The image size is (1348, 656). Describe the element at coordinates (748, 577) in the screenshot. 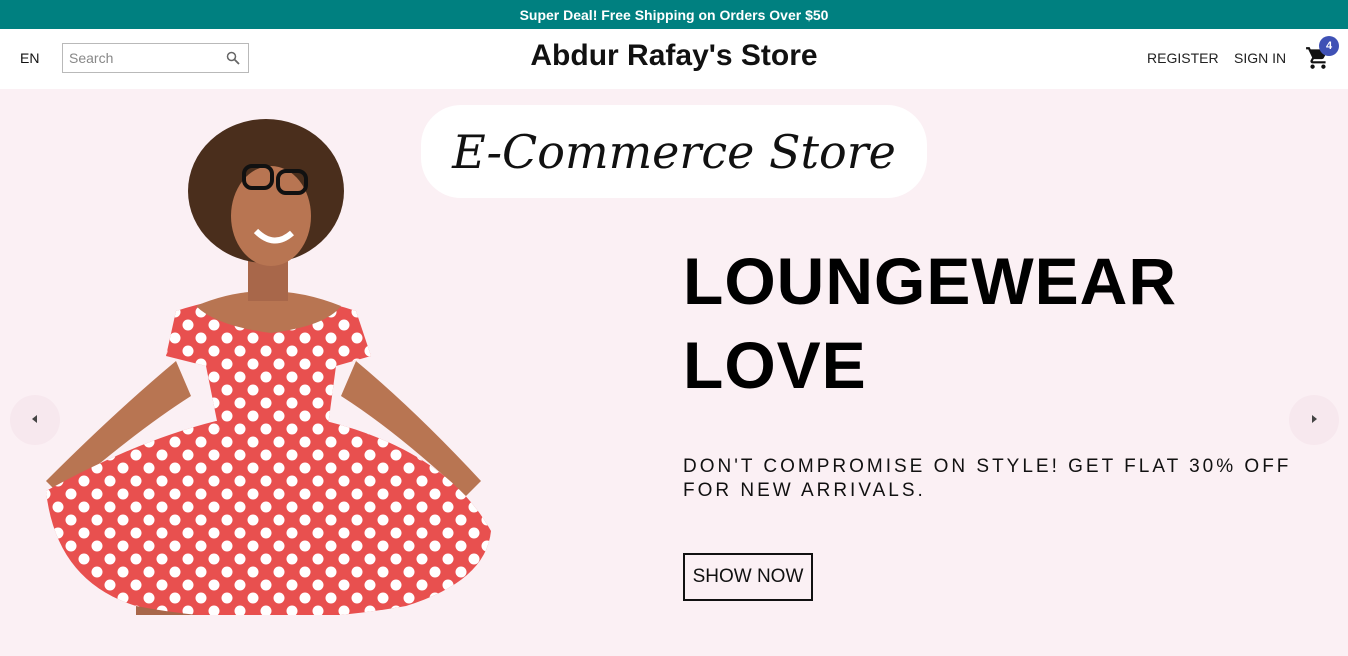

I see `show-now-button: SHOW NOW` at that location.